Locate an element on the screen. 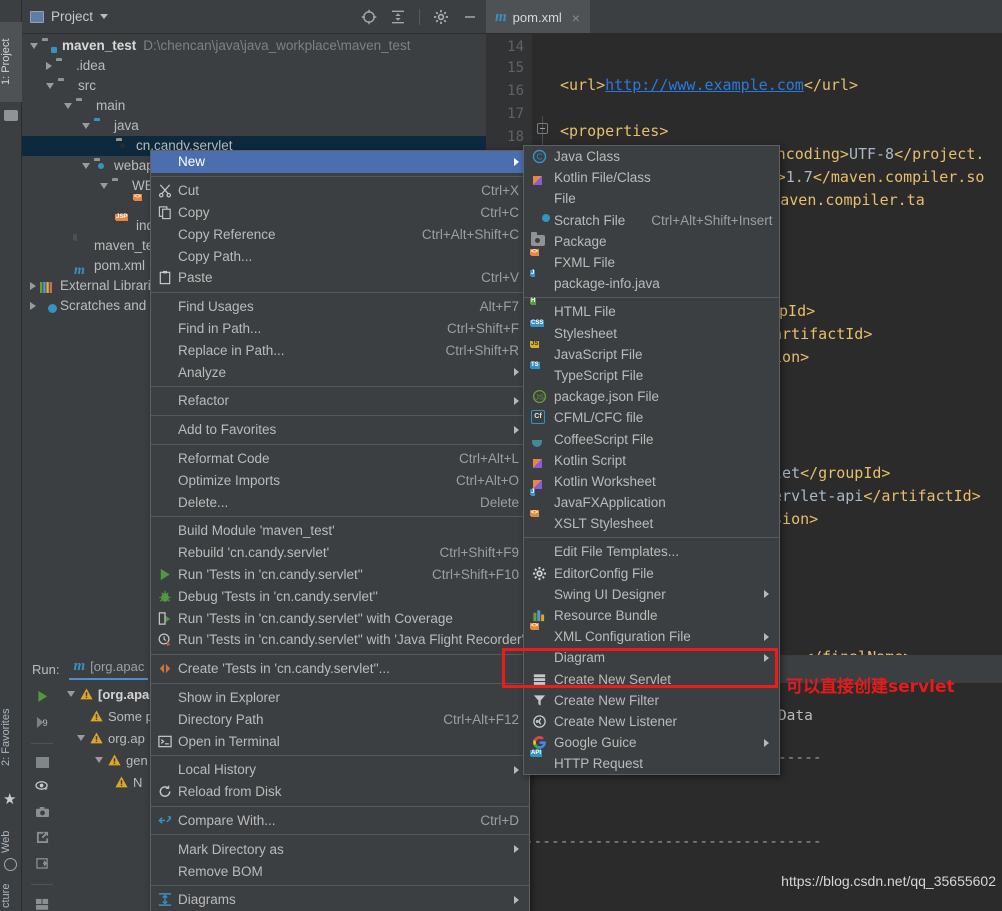 The image size is (1002, 911). submenu-item-html-file: H HTML File is located at coordinates (651, 310).